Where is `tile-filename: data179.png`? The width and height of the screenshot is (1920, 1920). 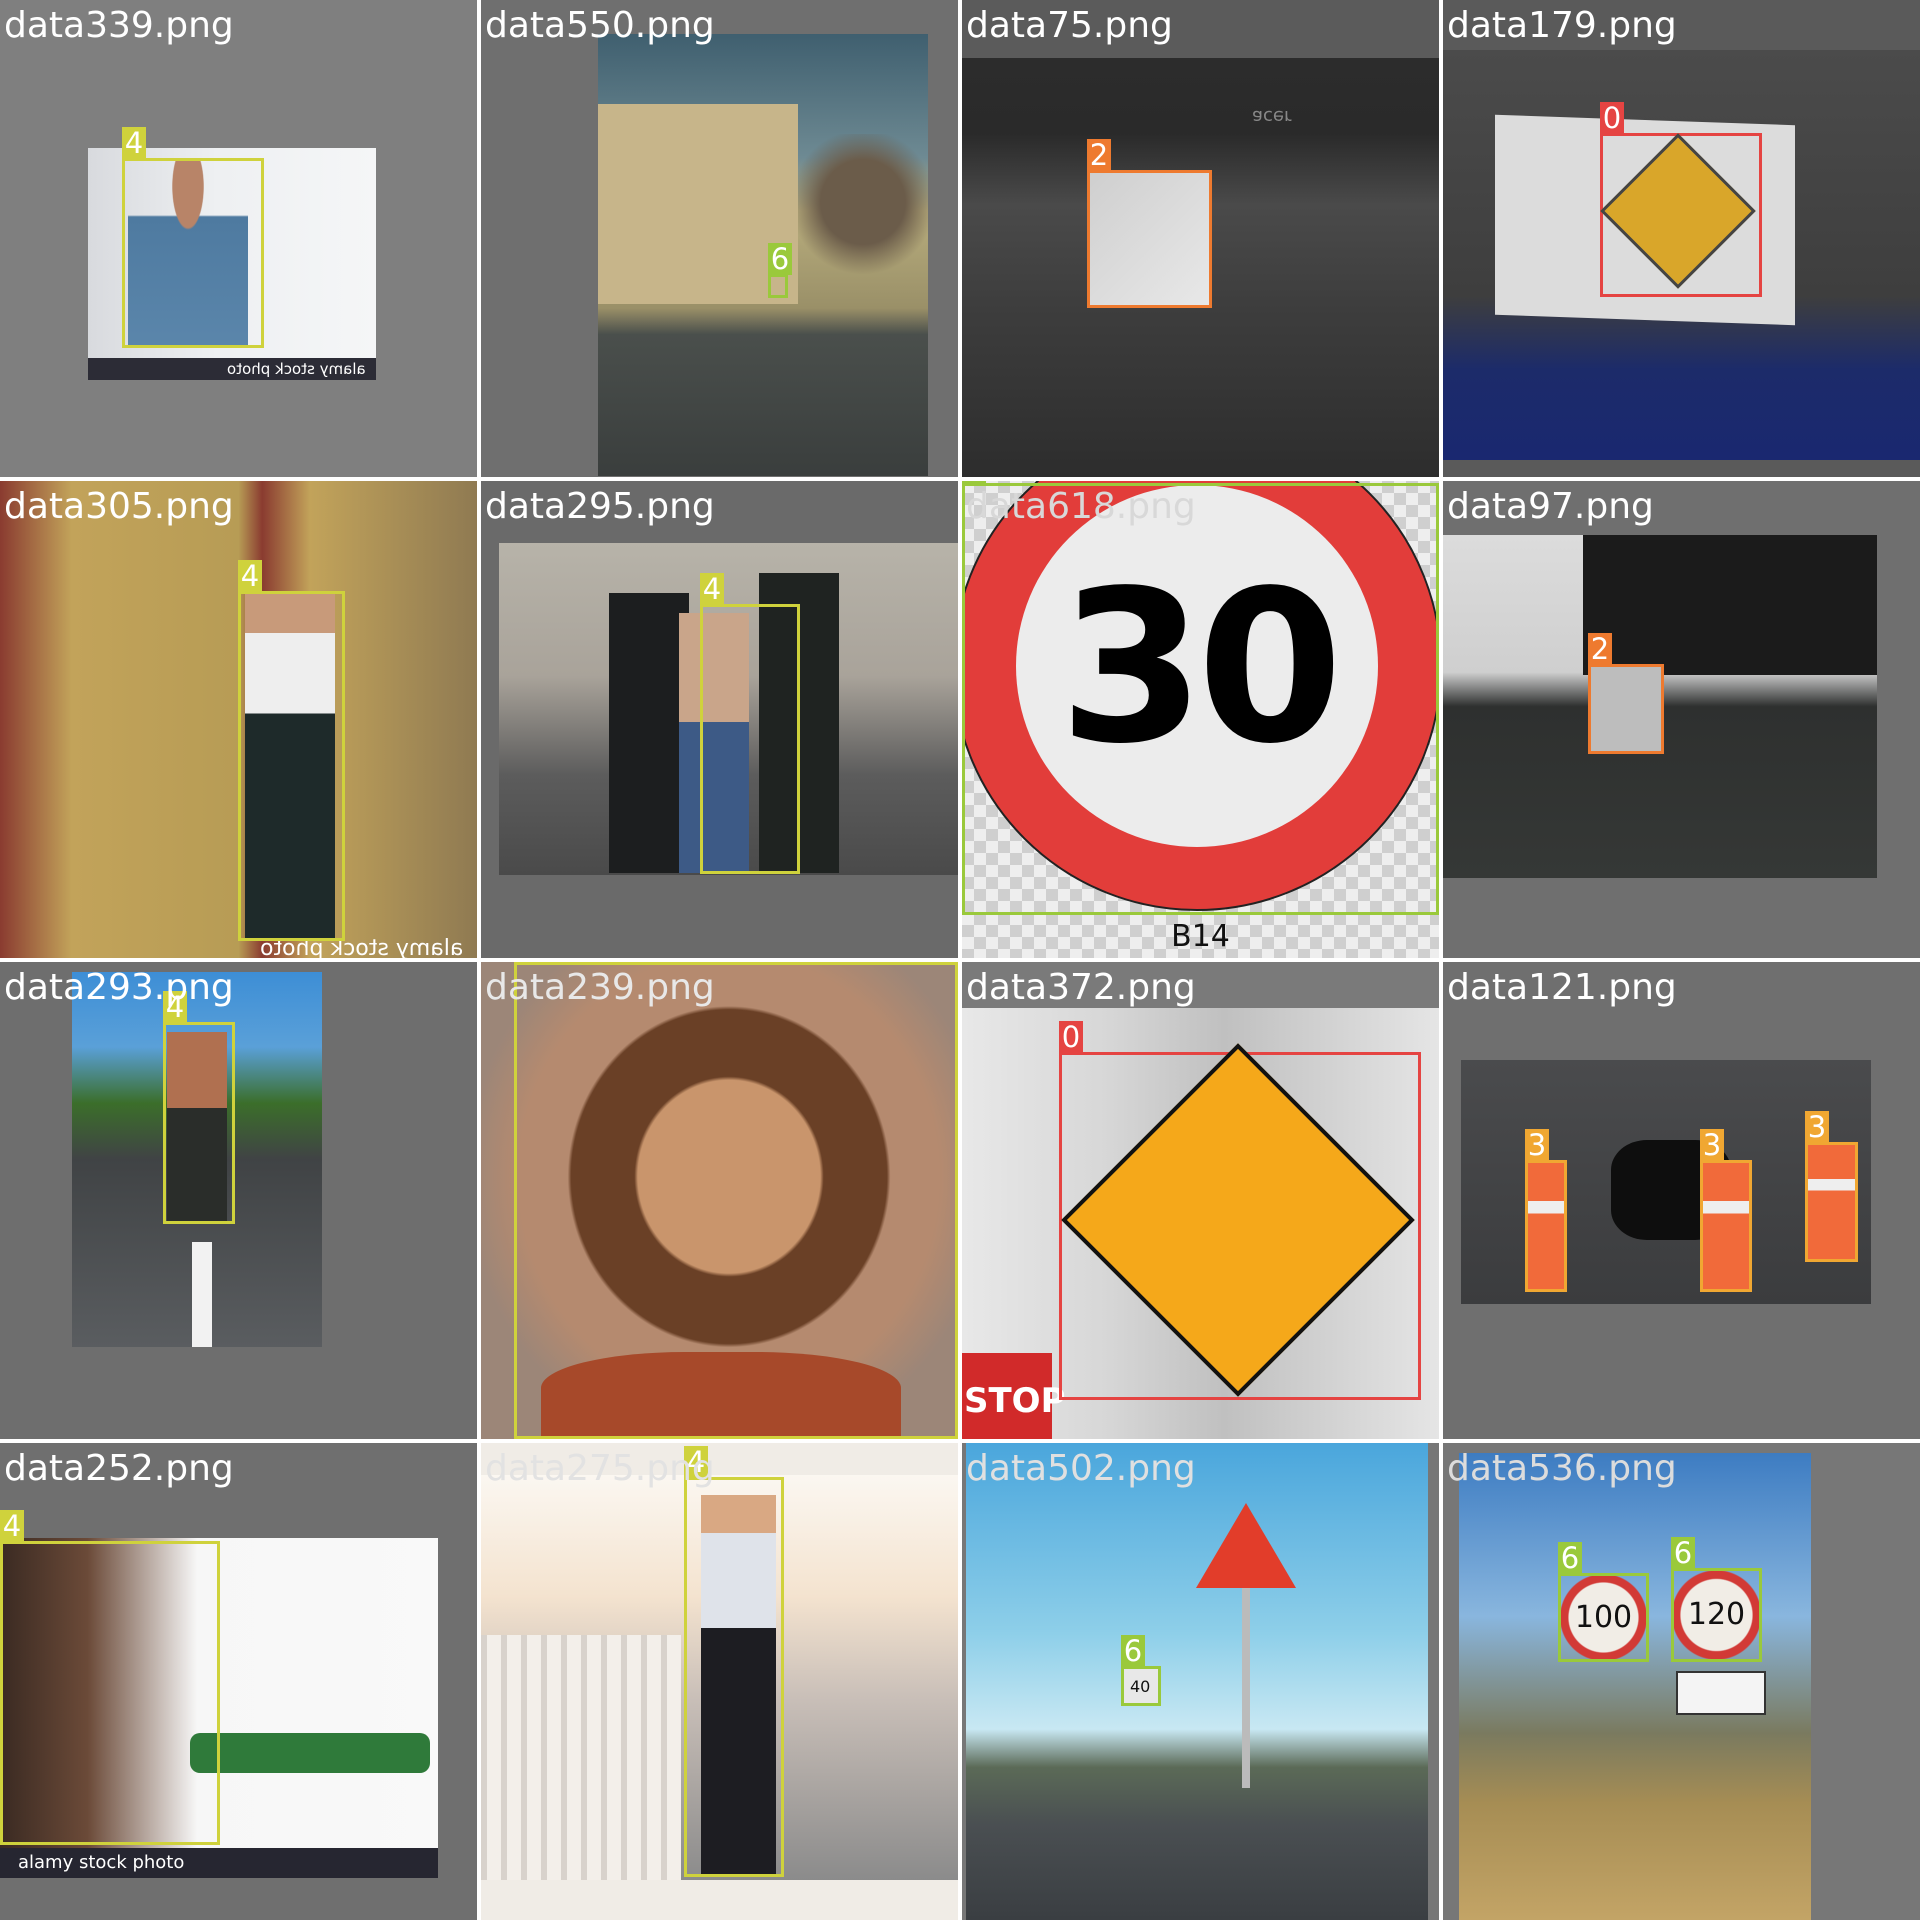
tile-filename: data179.png is located at coordinates (1562, 25).